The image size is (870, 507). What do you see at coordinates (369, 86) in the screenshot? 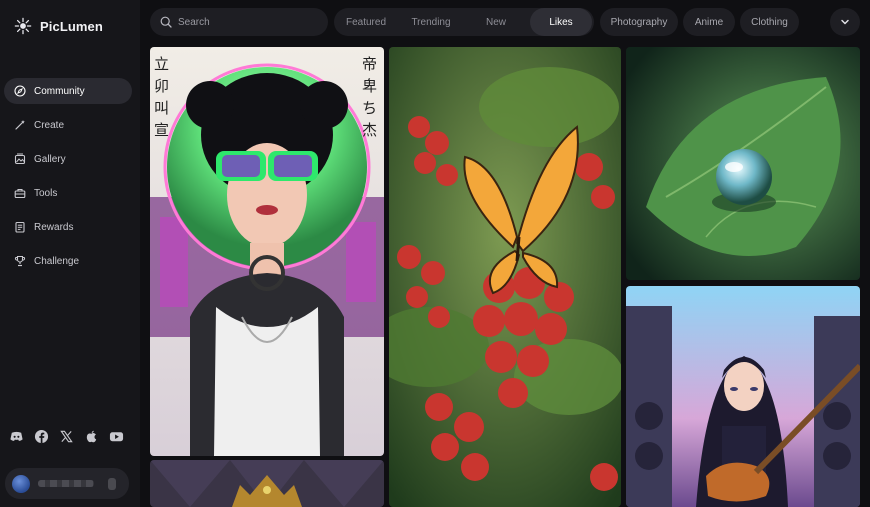
I see `svg-text: 卑` at bounding box center [369, 86].